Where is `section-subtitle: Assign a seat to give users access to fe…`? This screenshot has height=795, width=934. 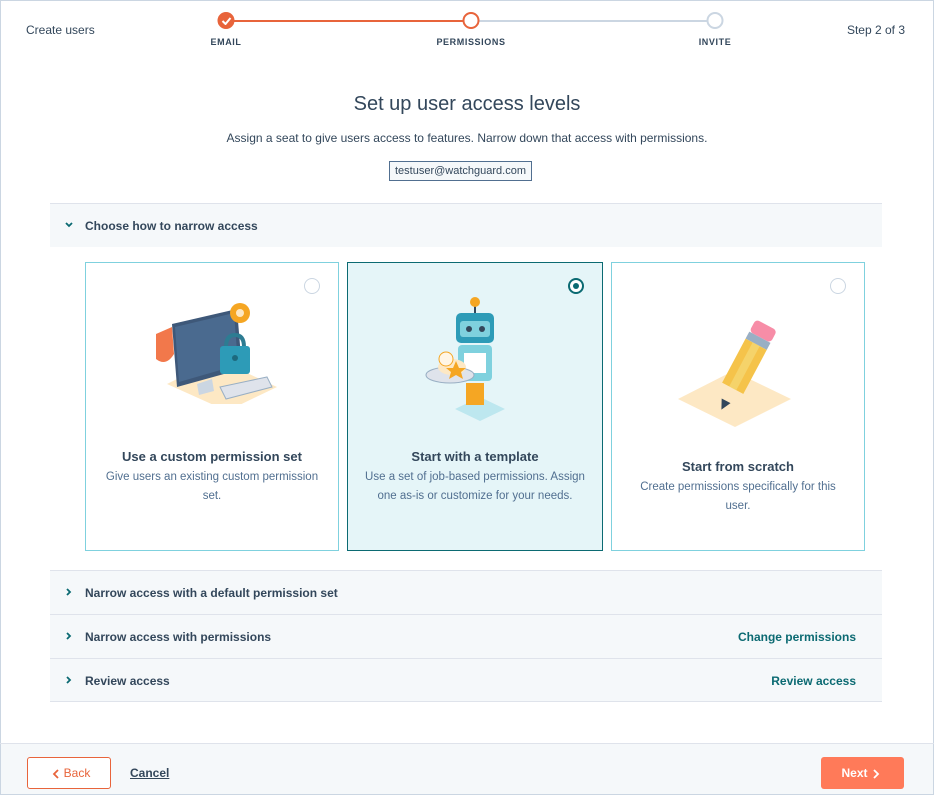 section-subtitle: Assign a seat to give users access to fe… is located at coordinates (467, 138).